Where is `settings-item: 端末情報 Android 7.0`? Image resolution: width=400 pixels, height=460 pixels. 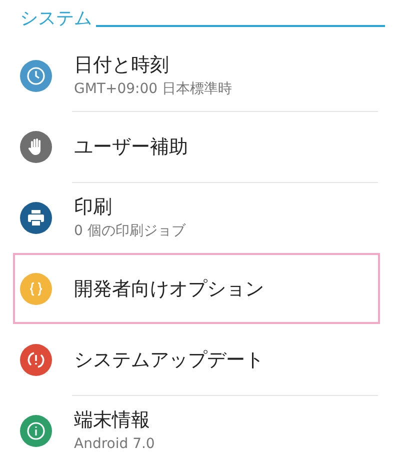 settings-item: 端末情報 Android 7.0 is located at coordinates (196, 427).